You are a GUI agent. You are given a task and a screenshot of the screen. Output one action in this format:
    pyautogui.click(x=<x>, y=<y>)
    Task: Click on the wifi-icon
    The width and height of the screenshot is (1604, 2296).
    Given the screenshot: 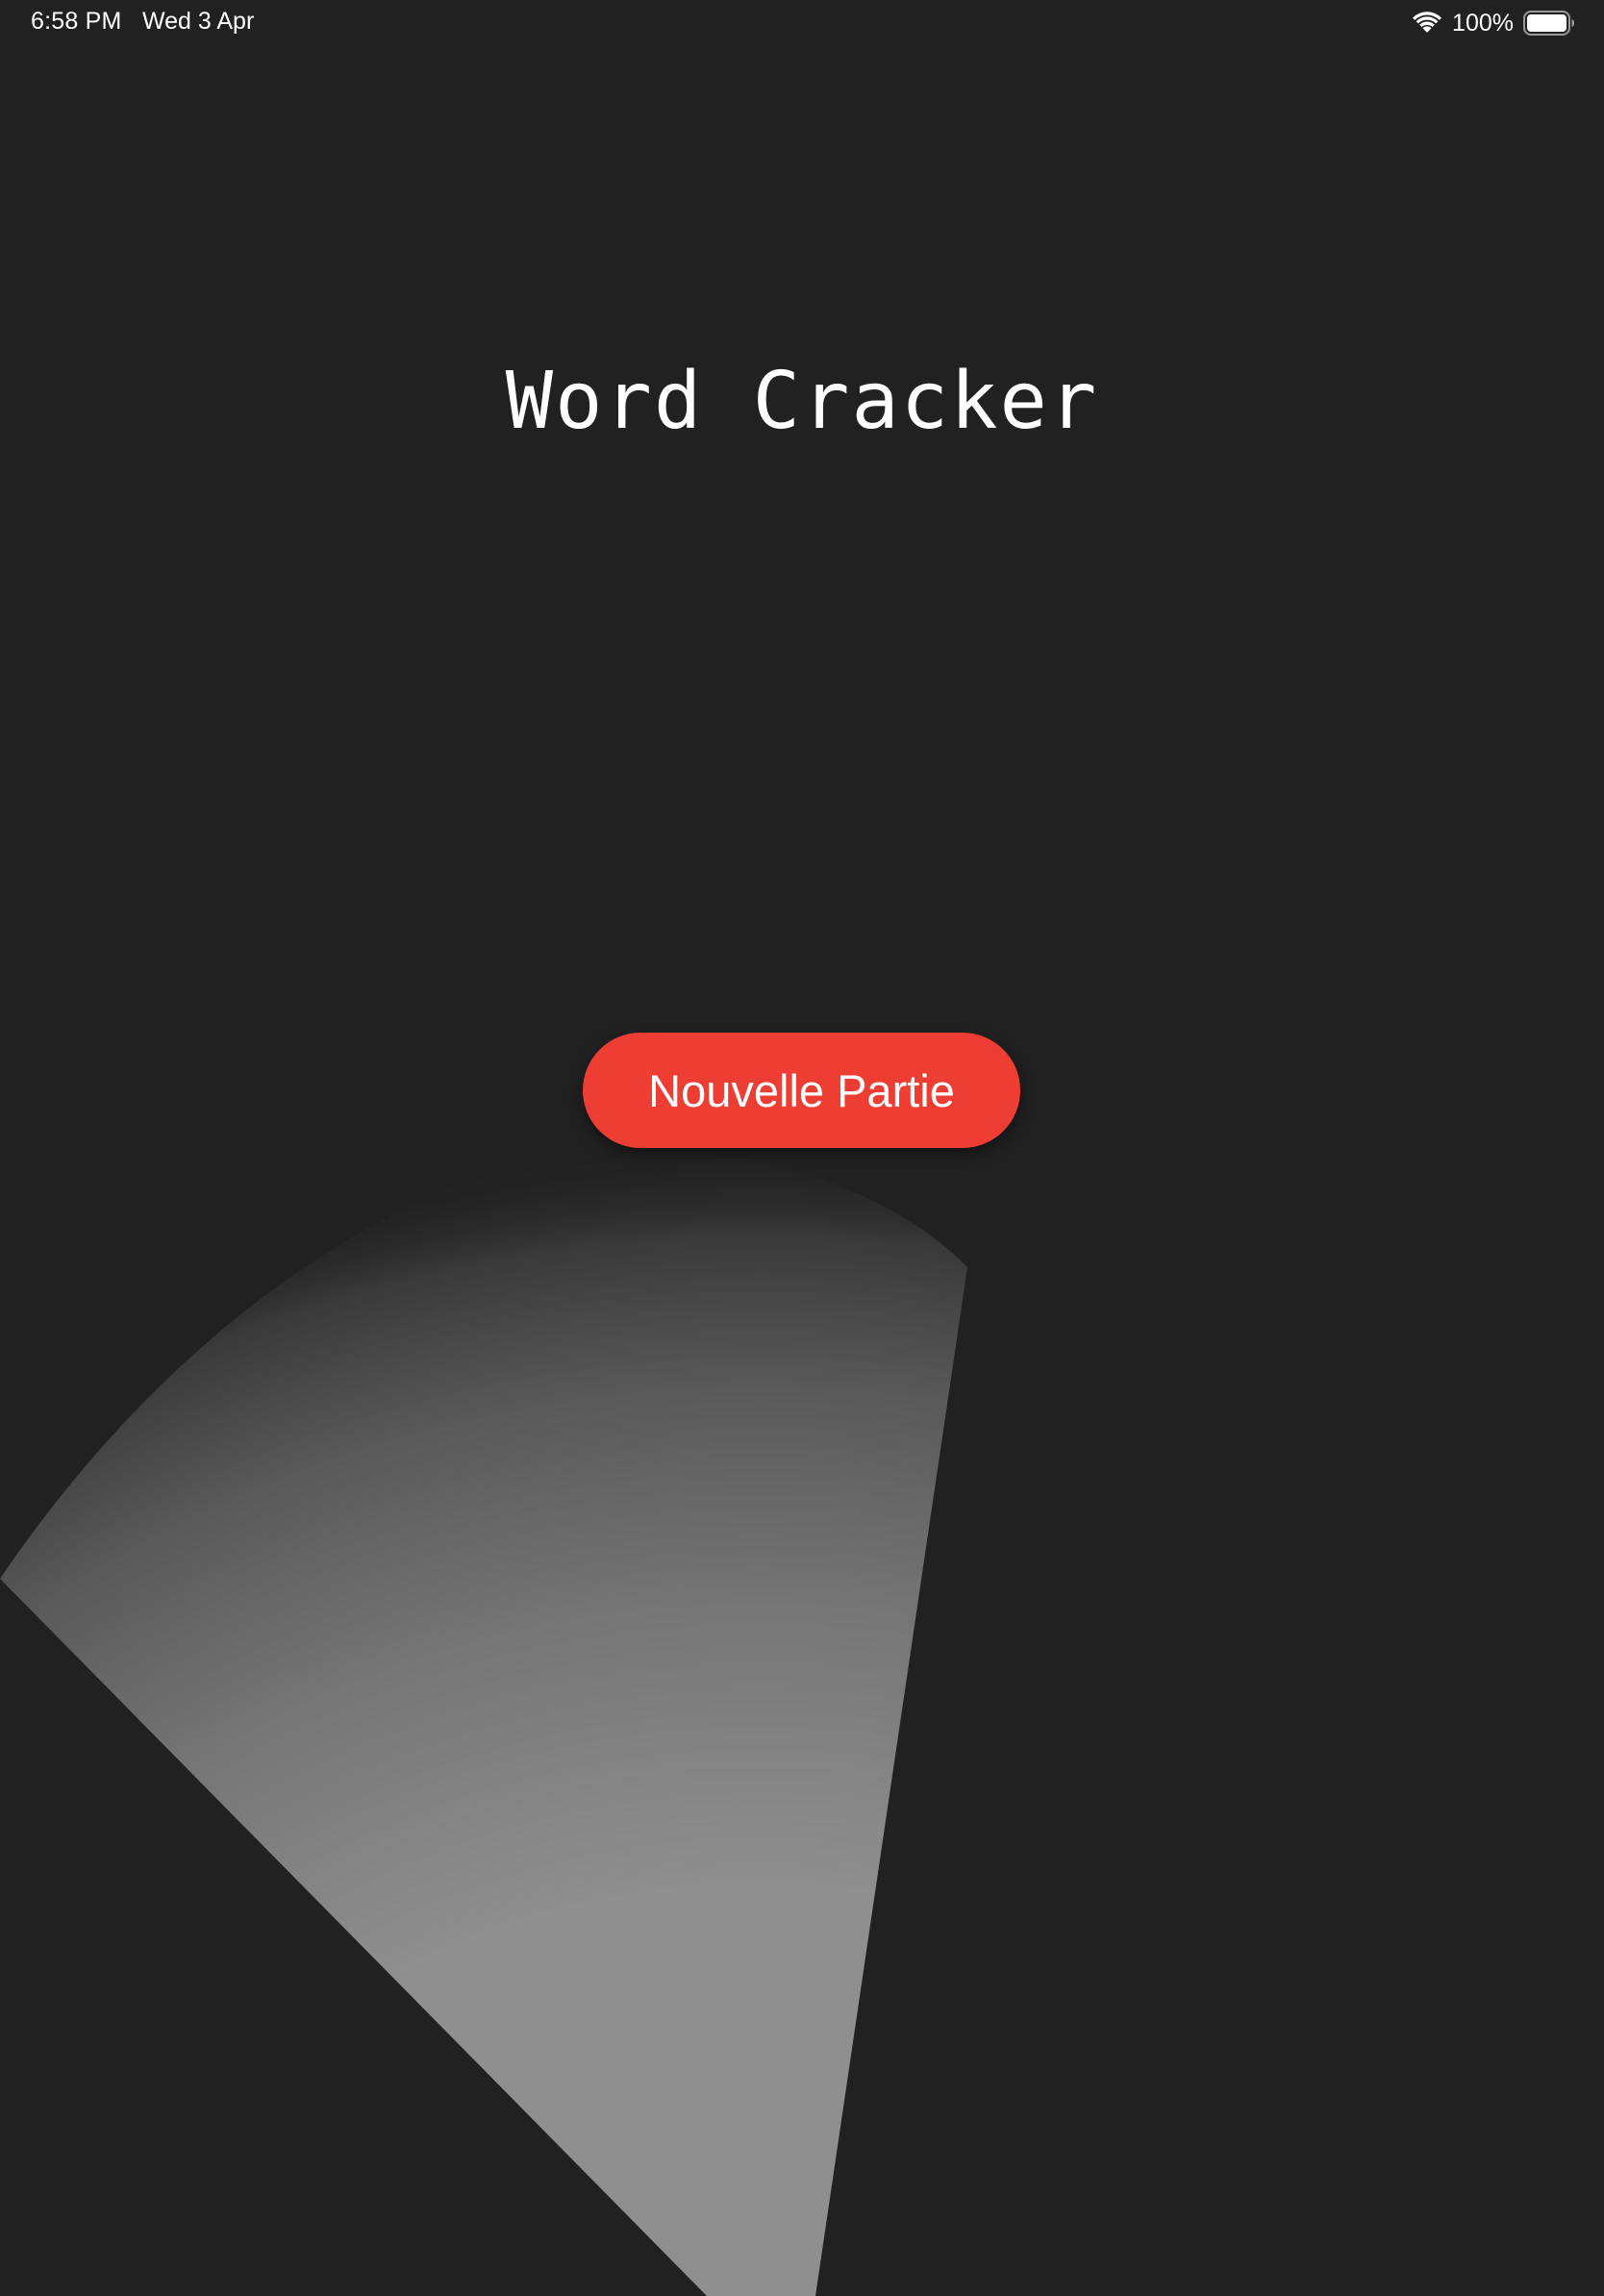 What is the action you would take?
    pyautogui.click(x=1427, y=22)
    